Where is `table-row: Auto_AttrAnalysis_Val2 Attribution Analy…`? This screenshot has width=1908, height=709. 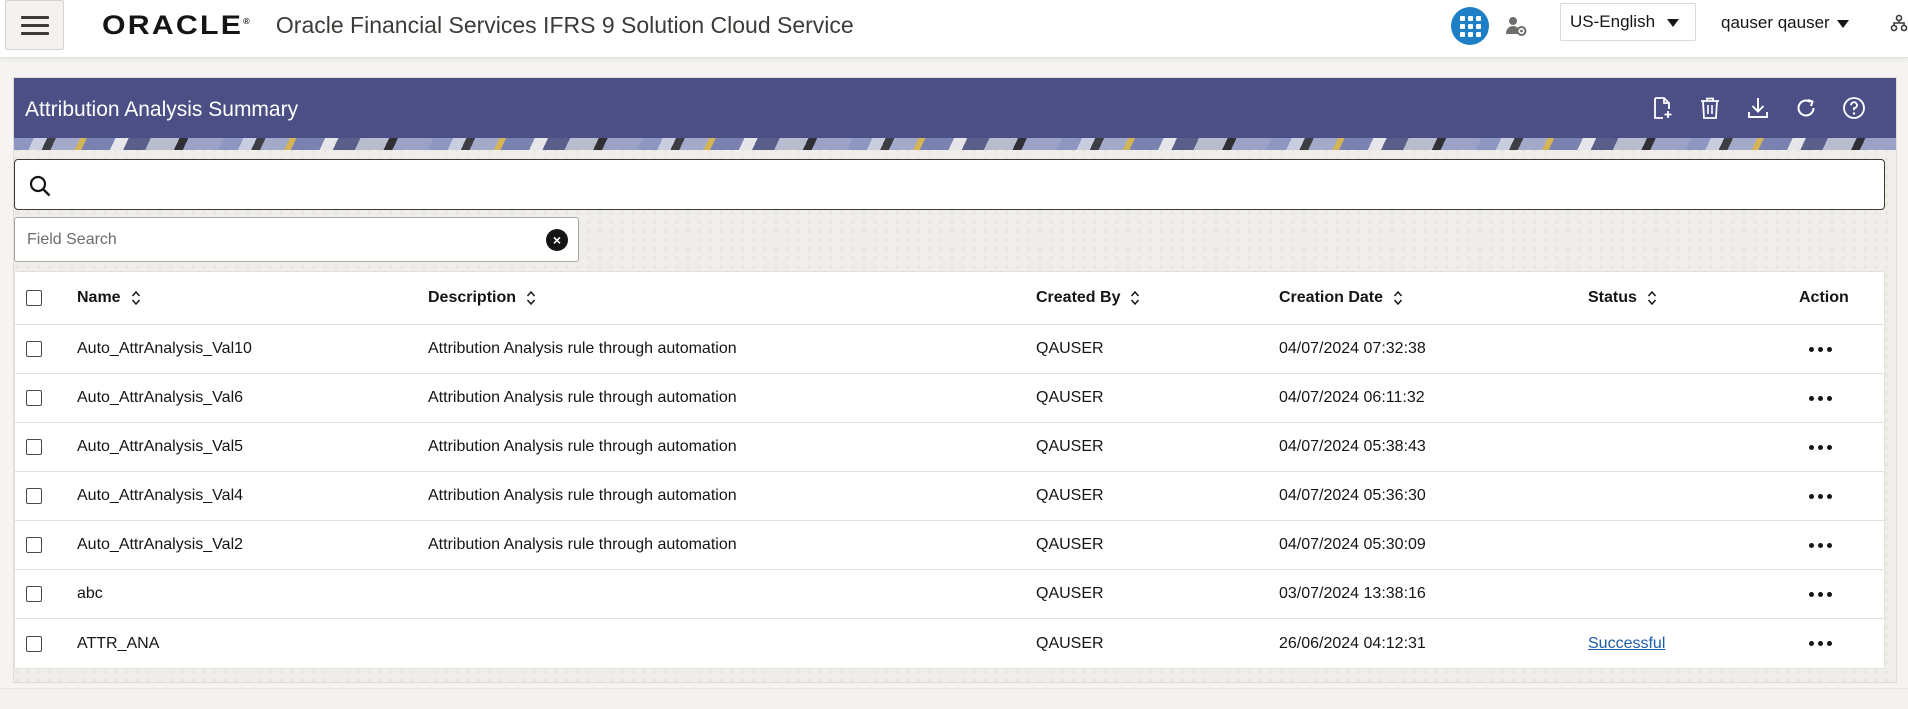 table-row: Auto_AttrAnalysis_Val2 Attribution Analy… is located at coordinates (949, 545).